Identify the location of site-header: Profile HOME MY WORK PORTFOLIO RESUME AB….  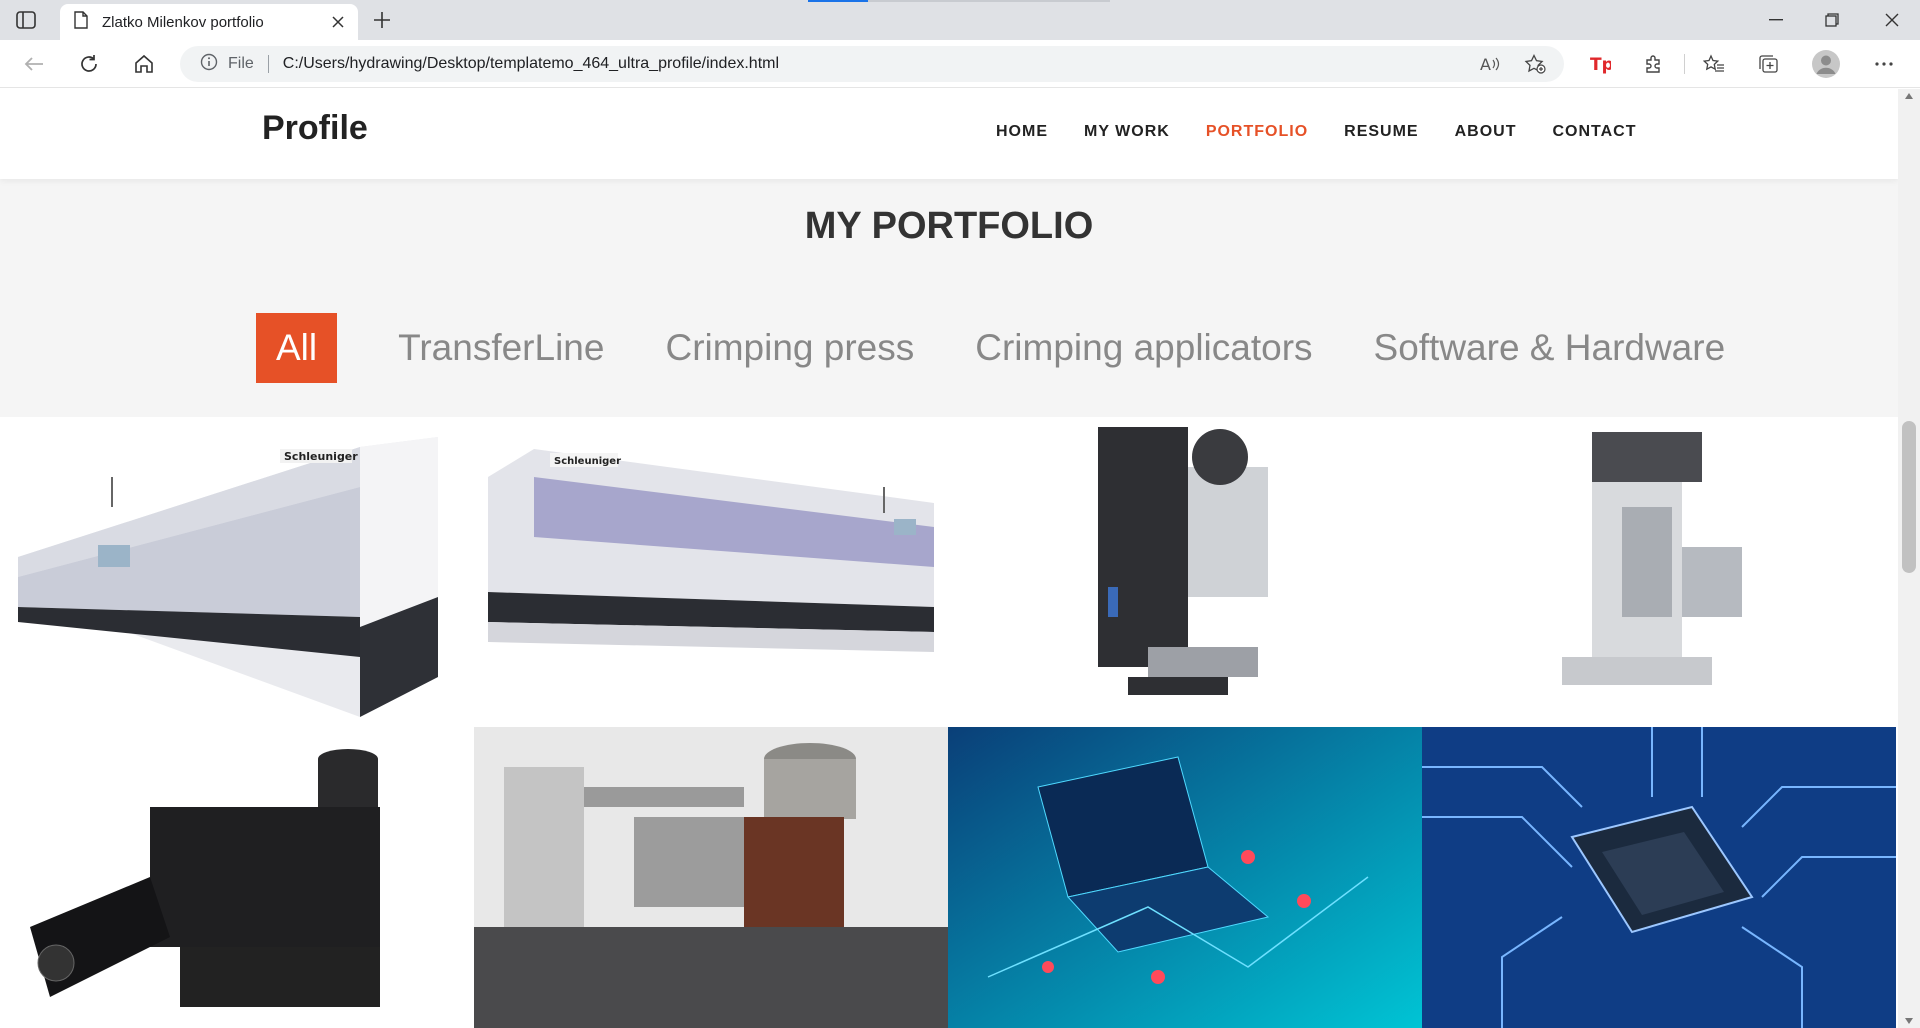
(949, 134).